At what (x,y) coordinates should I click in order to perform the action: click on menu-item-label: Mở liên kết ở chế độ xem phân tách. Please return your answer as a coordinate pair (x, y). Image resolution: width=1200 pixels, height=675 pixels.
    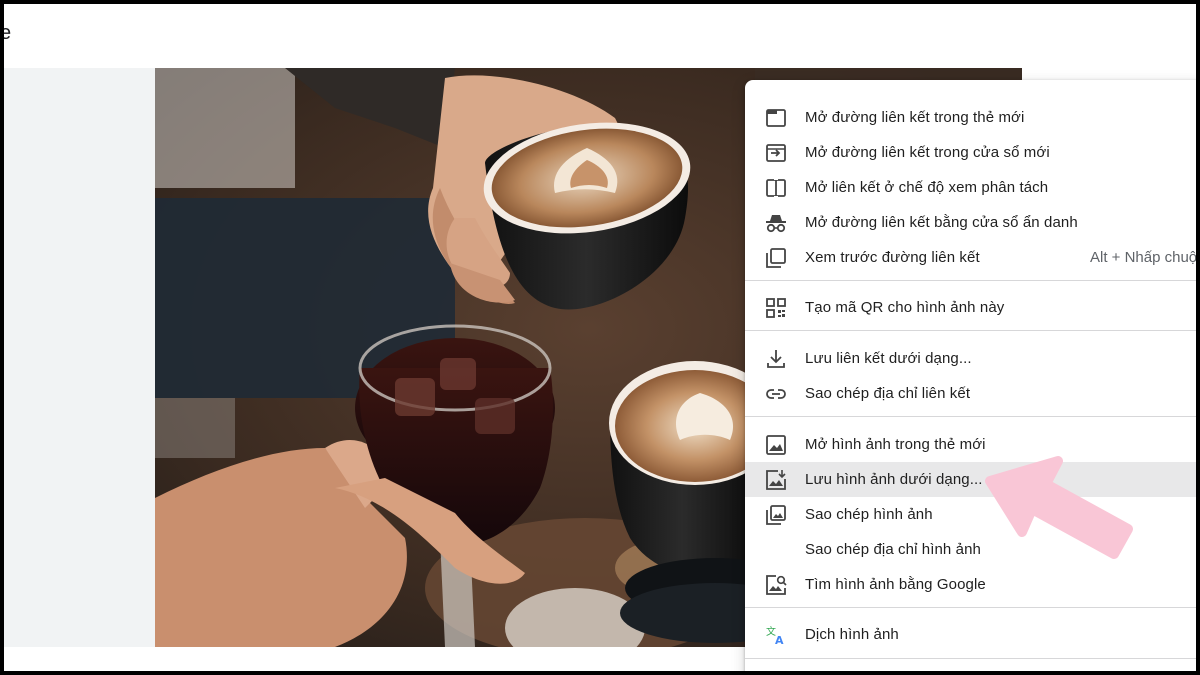
    Looking at the image, I should click on (927, 187).